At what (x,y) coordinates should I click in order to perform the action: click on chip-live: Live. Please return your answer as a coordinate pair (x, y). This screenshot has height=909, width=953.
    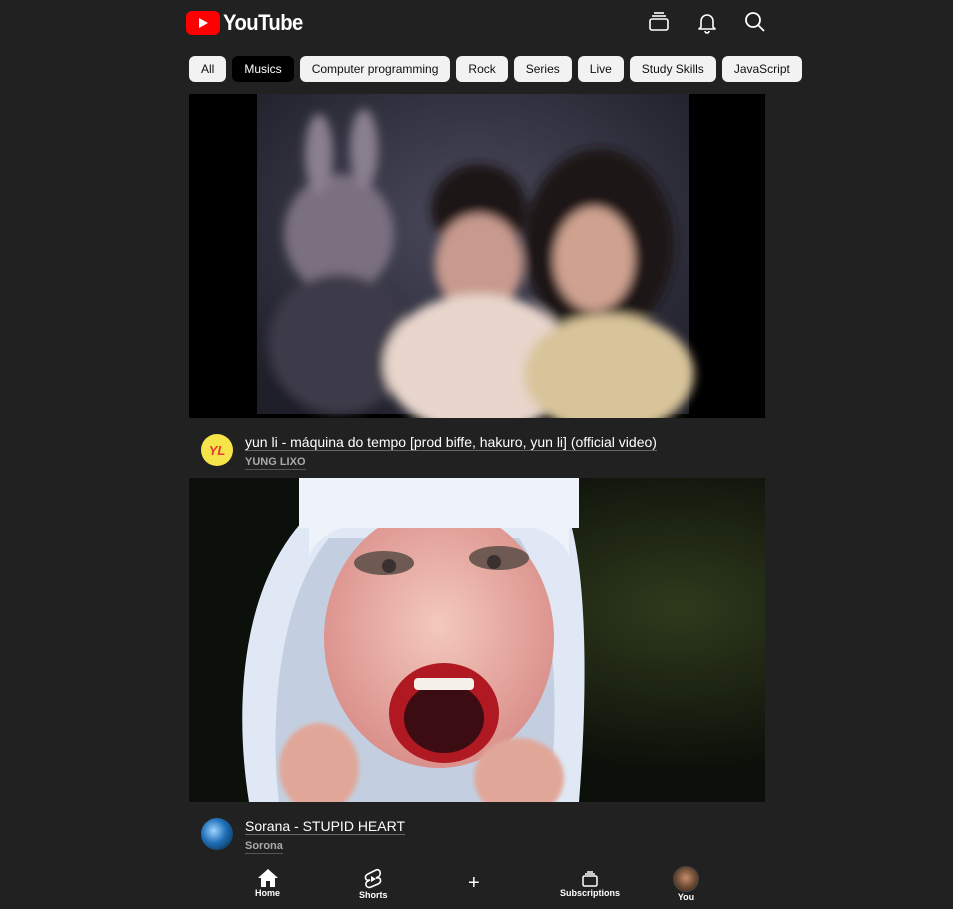
    Looking at the image, I should click on (600, 69).